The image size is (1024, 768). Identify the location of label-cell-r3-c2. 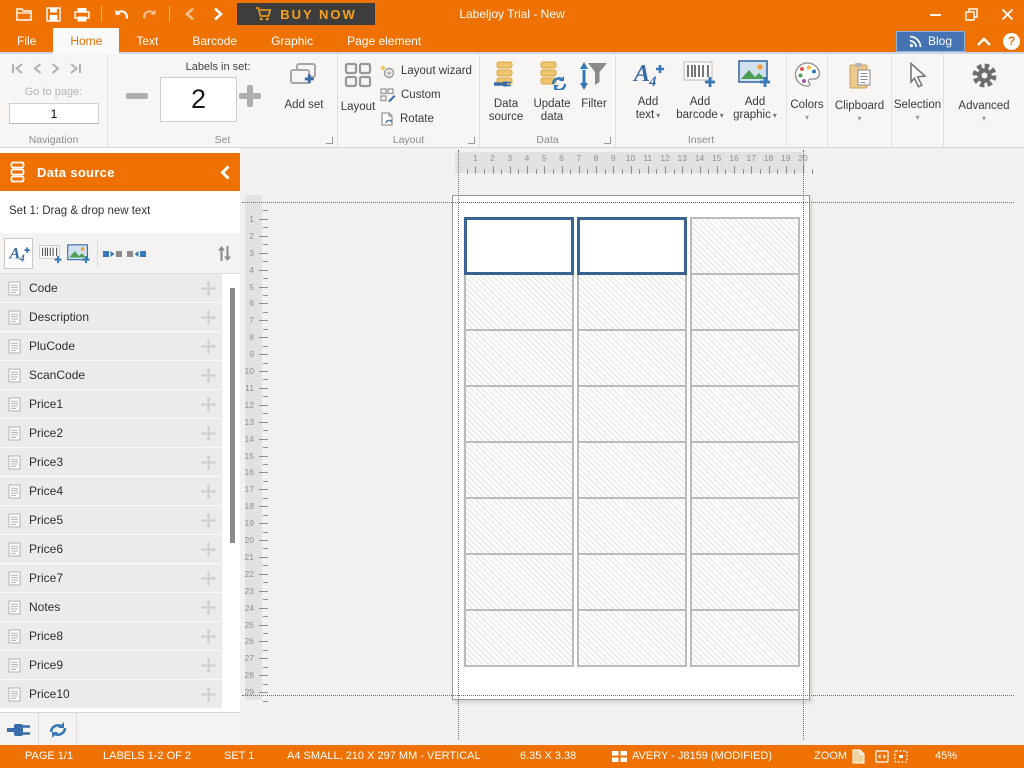
(632, 358).